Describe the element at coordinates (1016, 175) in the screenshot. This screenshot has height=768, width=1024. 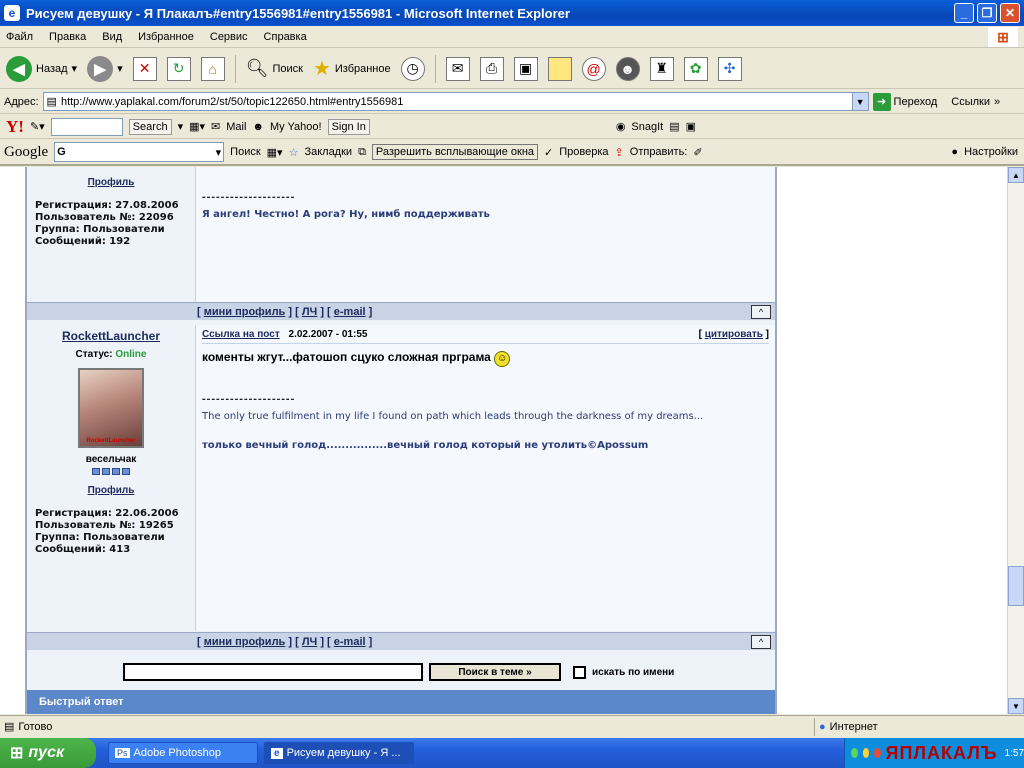
I see `scroll-up-icon: ▲` at that location.